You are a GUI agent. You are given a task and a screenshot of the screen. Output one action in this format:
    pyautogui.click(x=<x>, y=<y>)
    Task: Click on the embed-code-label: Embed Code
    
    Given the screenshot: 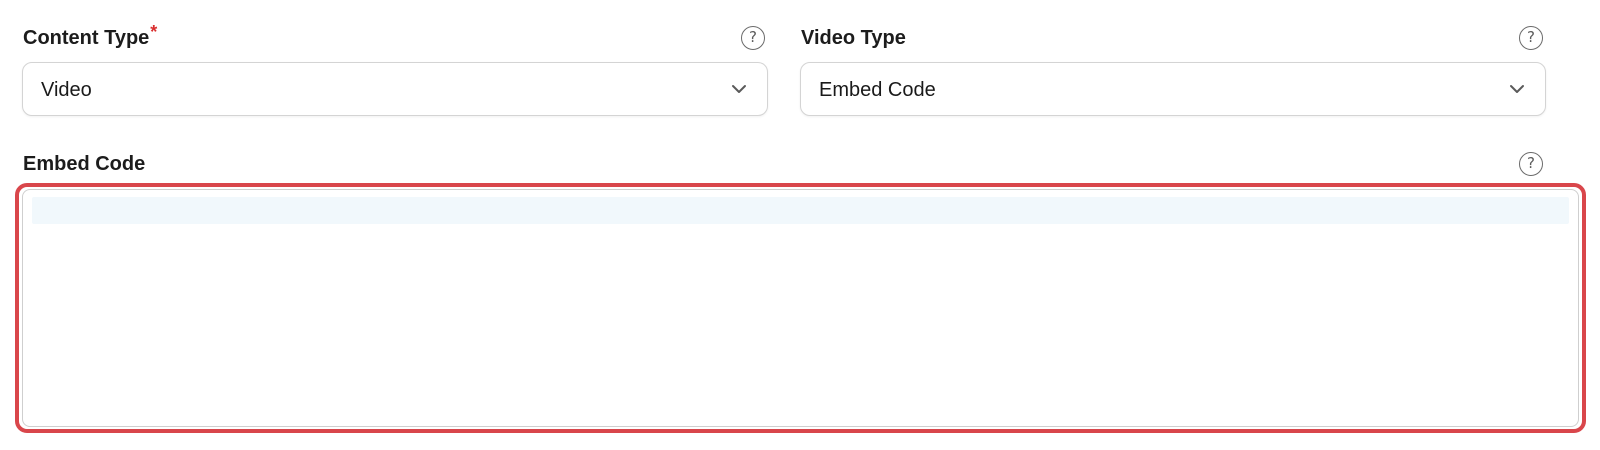 What is the action you would take?
    pyautogui.click(x=84, y=164)
    